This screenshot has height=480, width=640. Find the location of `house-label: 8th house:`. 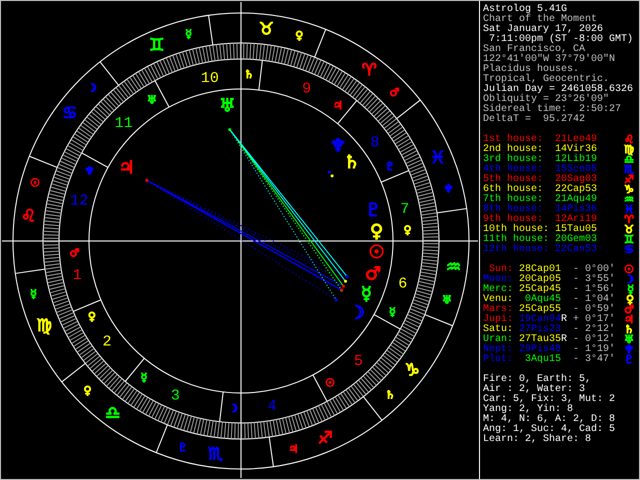

house-label: 8th house: is located at coordinates (513, 210).